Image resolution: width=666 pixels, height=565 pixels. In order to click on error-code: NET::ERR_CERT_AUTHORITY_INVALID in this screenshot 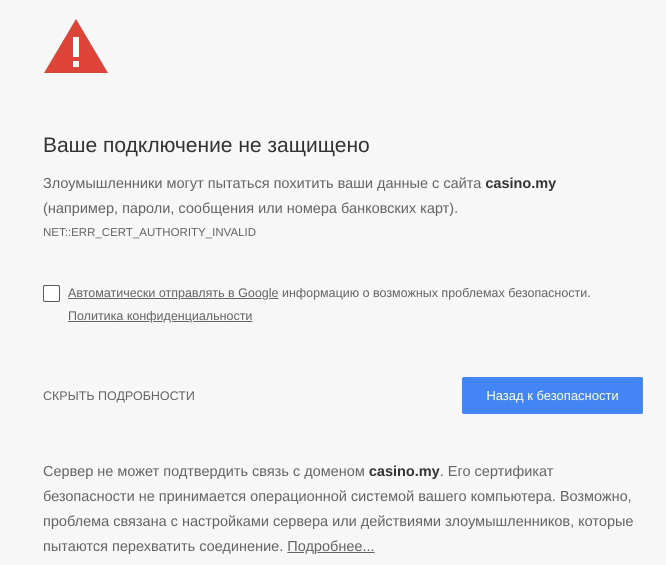, I will do `click(150, 233)`.